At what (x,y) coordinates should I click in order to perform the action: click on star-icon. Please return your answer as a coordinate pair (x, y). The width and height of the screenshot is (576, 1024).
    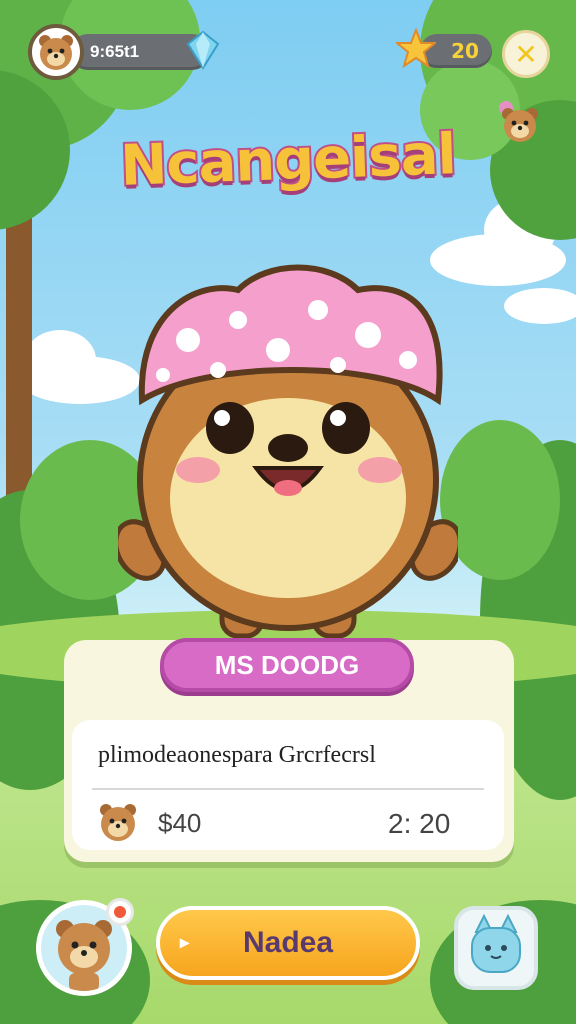
    Looking at the image, I should click on (416, 48).